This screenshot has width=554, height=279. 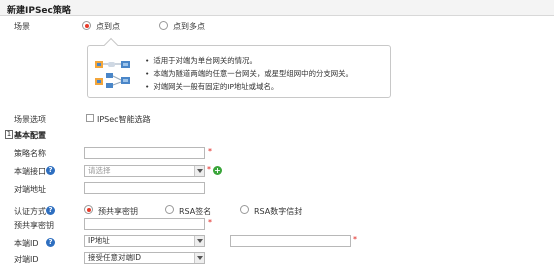 I want to click on auth-rsa-sign-label: RSA签名, so click(x=195, y=211).